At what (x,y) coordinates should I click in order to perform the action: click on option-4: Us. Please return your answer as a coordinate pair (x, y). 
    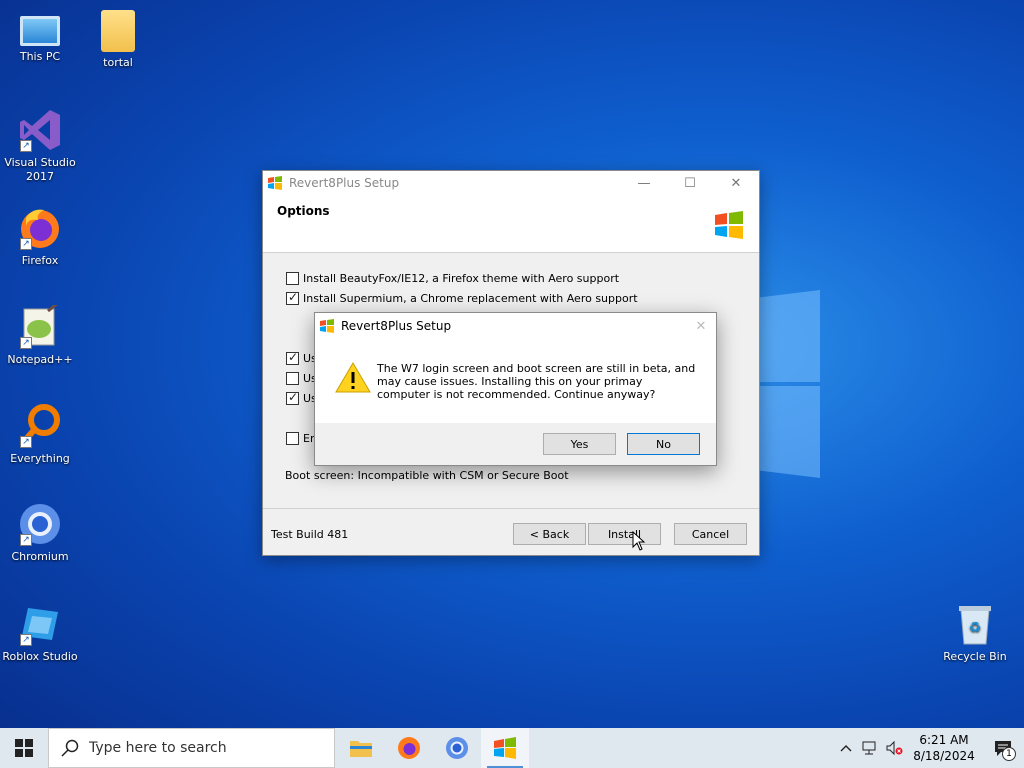
    Looking at the image, I should click on (301, 378).